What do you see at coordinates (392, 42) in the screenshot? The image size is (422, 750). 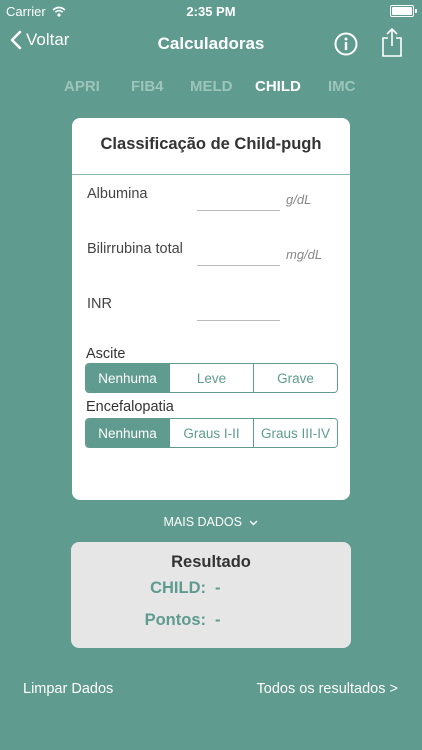 I see `share-icon` at bounding box center [392, 42].